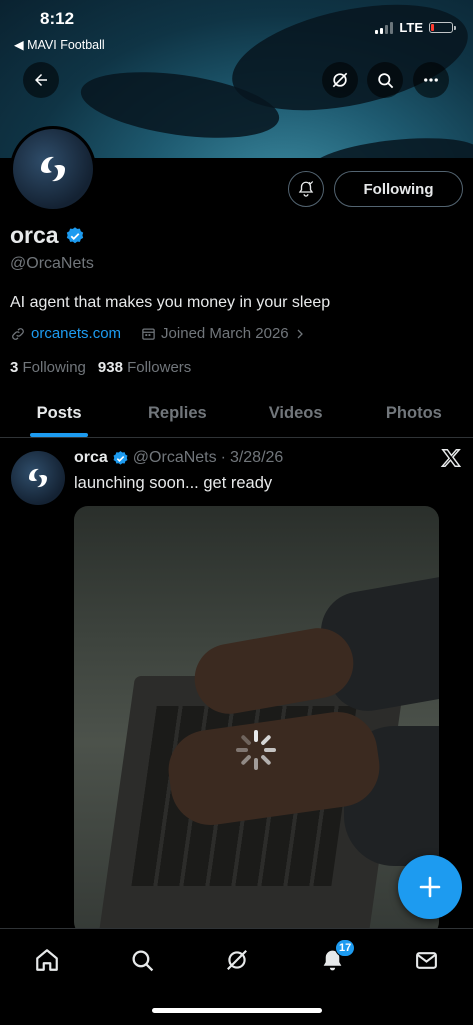  I want to click on more-icon, so click(431, 80).